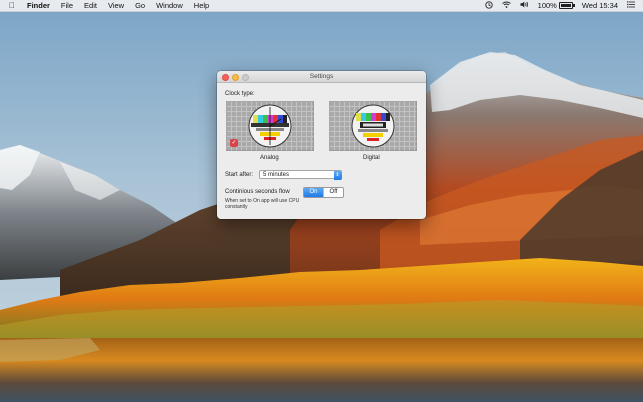 This screenshot has width=643, height=402. What do you see at coordinates (240, 94) in the screenshot?
I see `clock-type-label: Clock type:` at bounding box center [240, 94].